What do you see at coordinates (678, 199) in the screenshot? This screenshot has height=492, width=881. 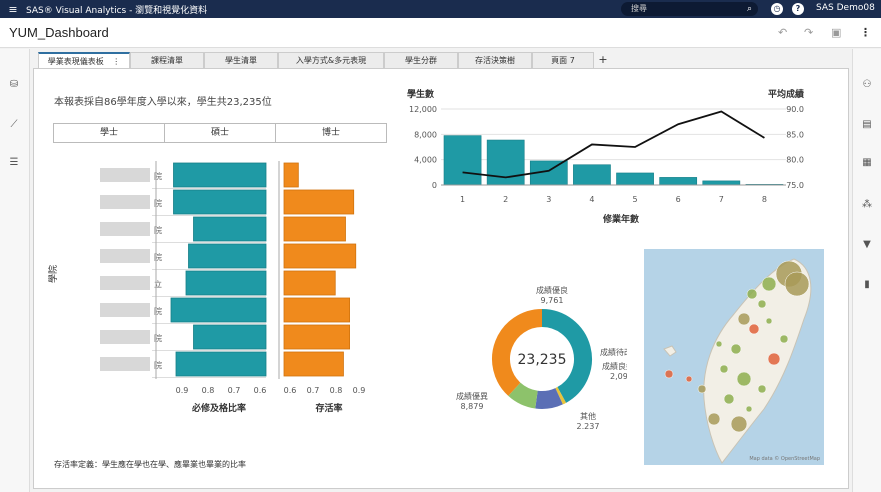 I see `x-tick-label: 6` at bounding box center [678, 199].